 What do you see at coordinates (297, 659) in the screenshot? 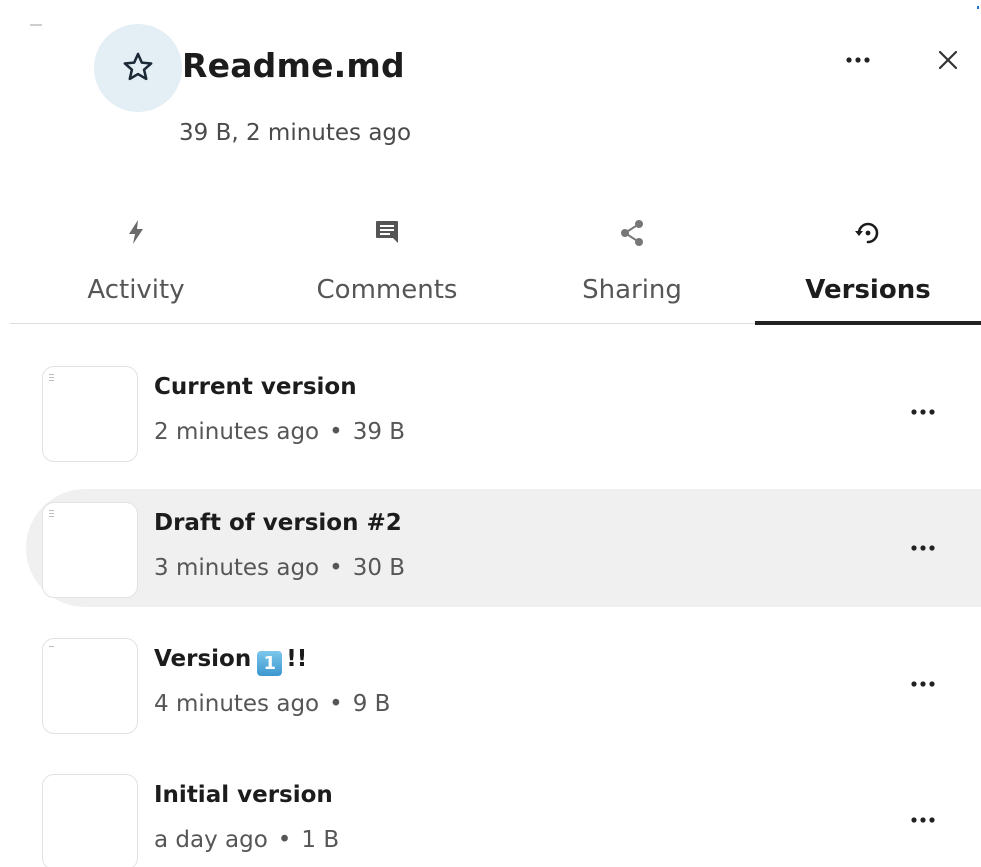
I see `version-title-suffix: !!` at bounding box center [297, 659].